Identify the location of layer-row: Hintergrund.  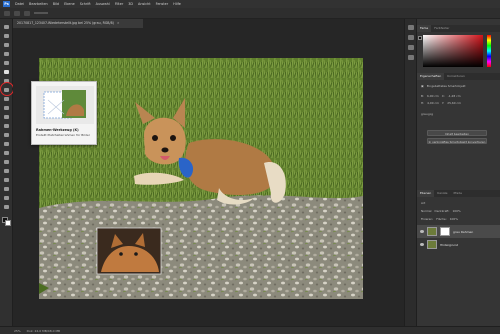
(458, 244).